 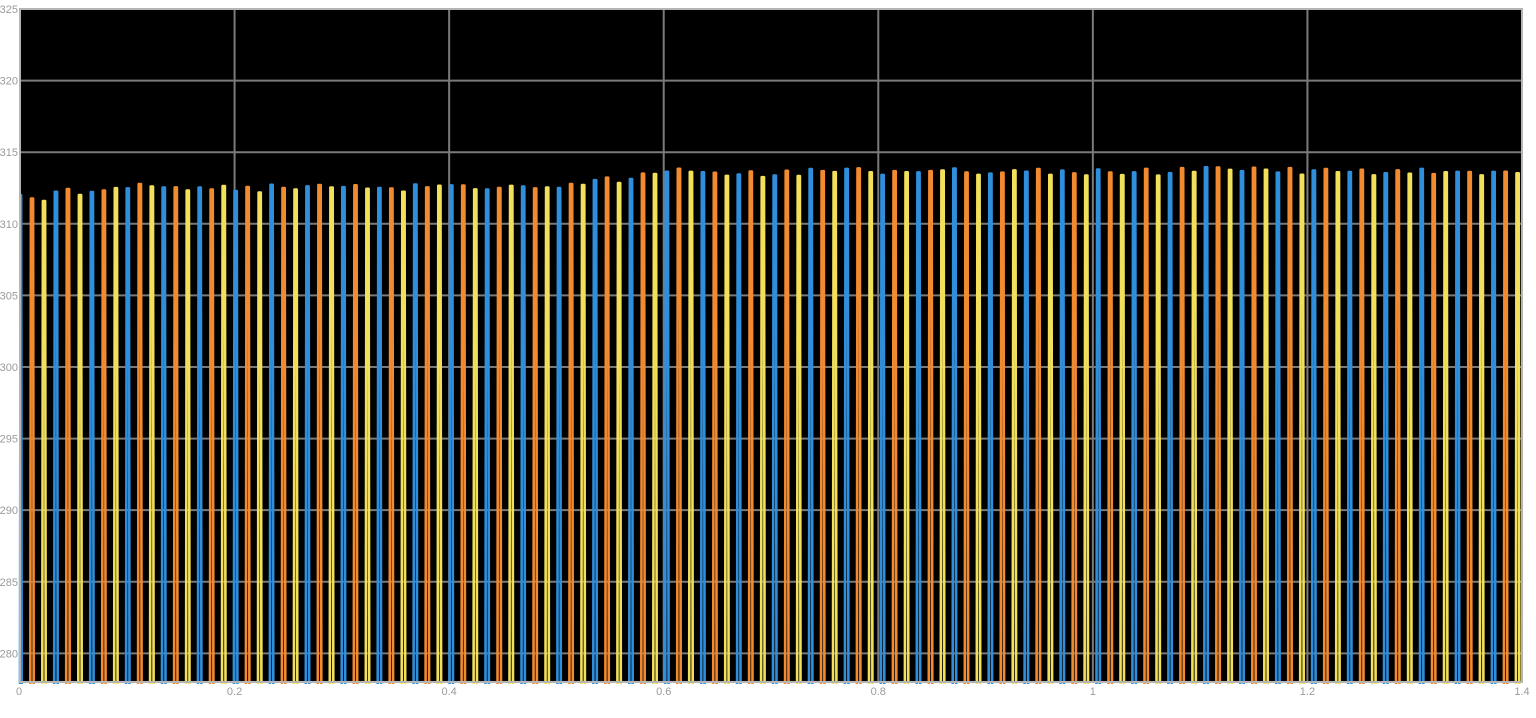 I want to click on y-tick-label: 280, so click(x=9, y=654).